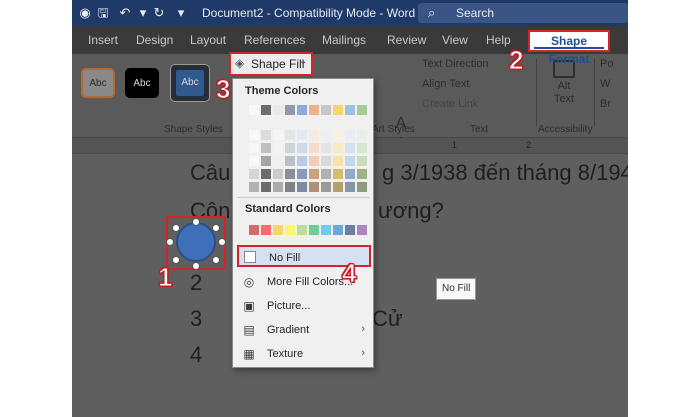 Image resolution: width=700 pixels, height=417 pixels. What do you see at coordinates (274, 40) in the screenshot?
I see `tab-references: References` at bounding box center [274, 40].